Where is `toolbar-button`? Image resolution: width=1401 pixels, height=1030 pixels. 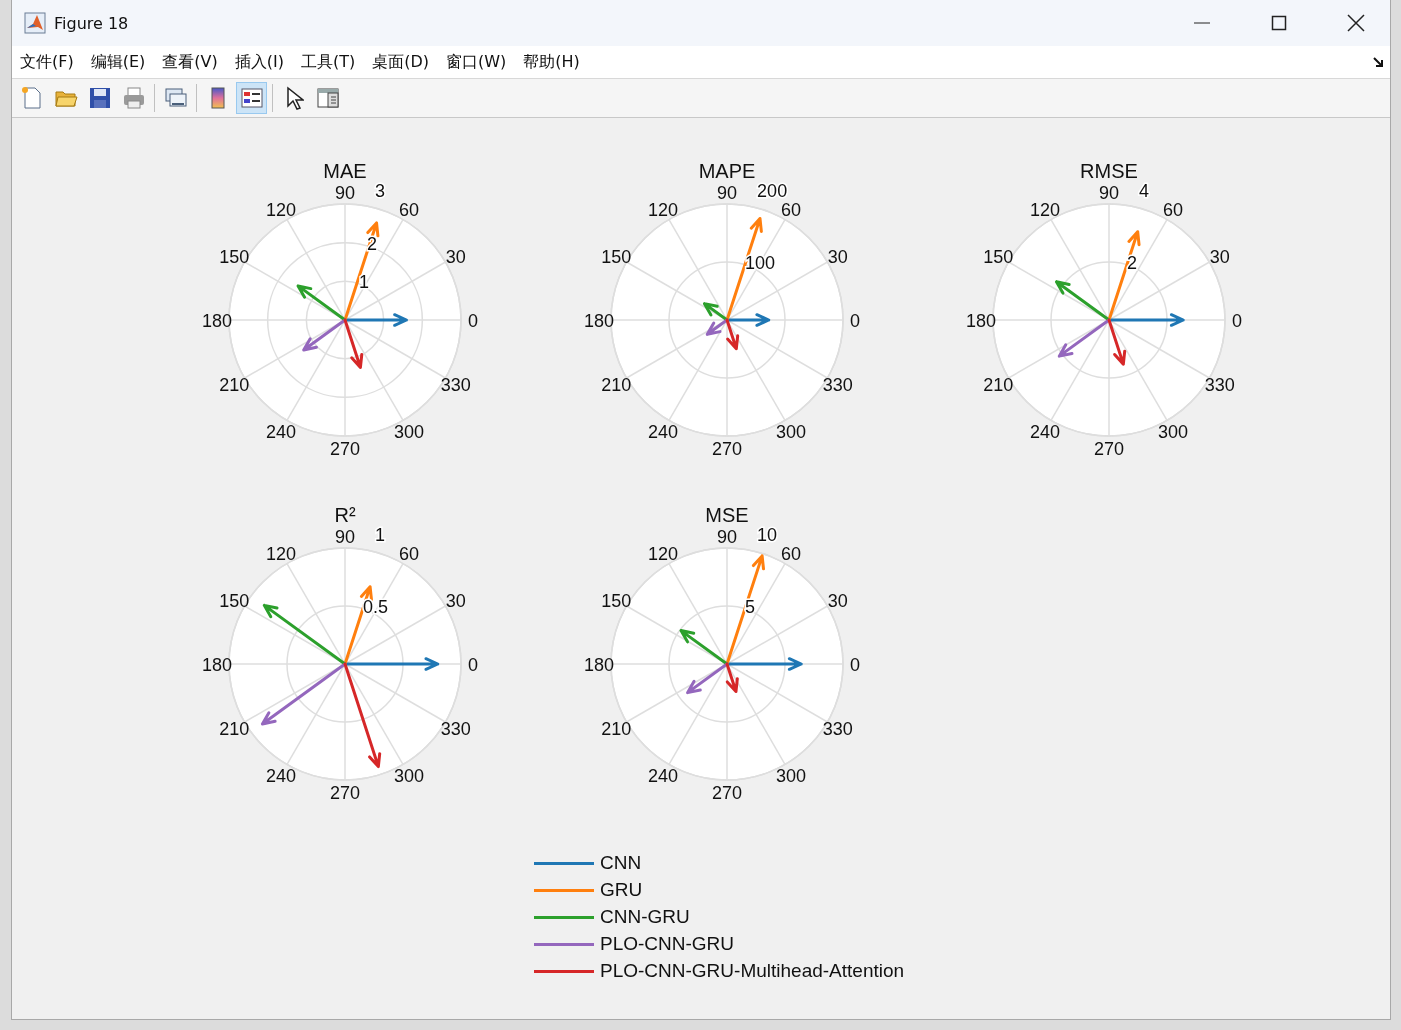
toolbar-button is located at coordinates (251, 98).